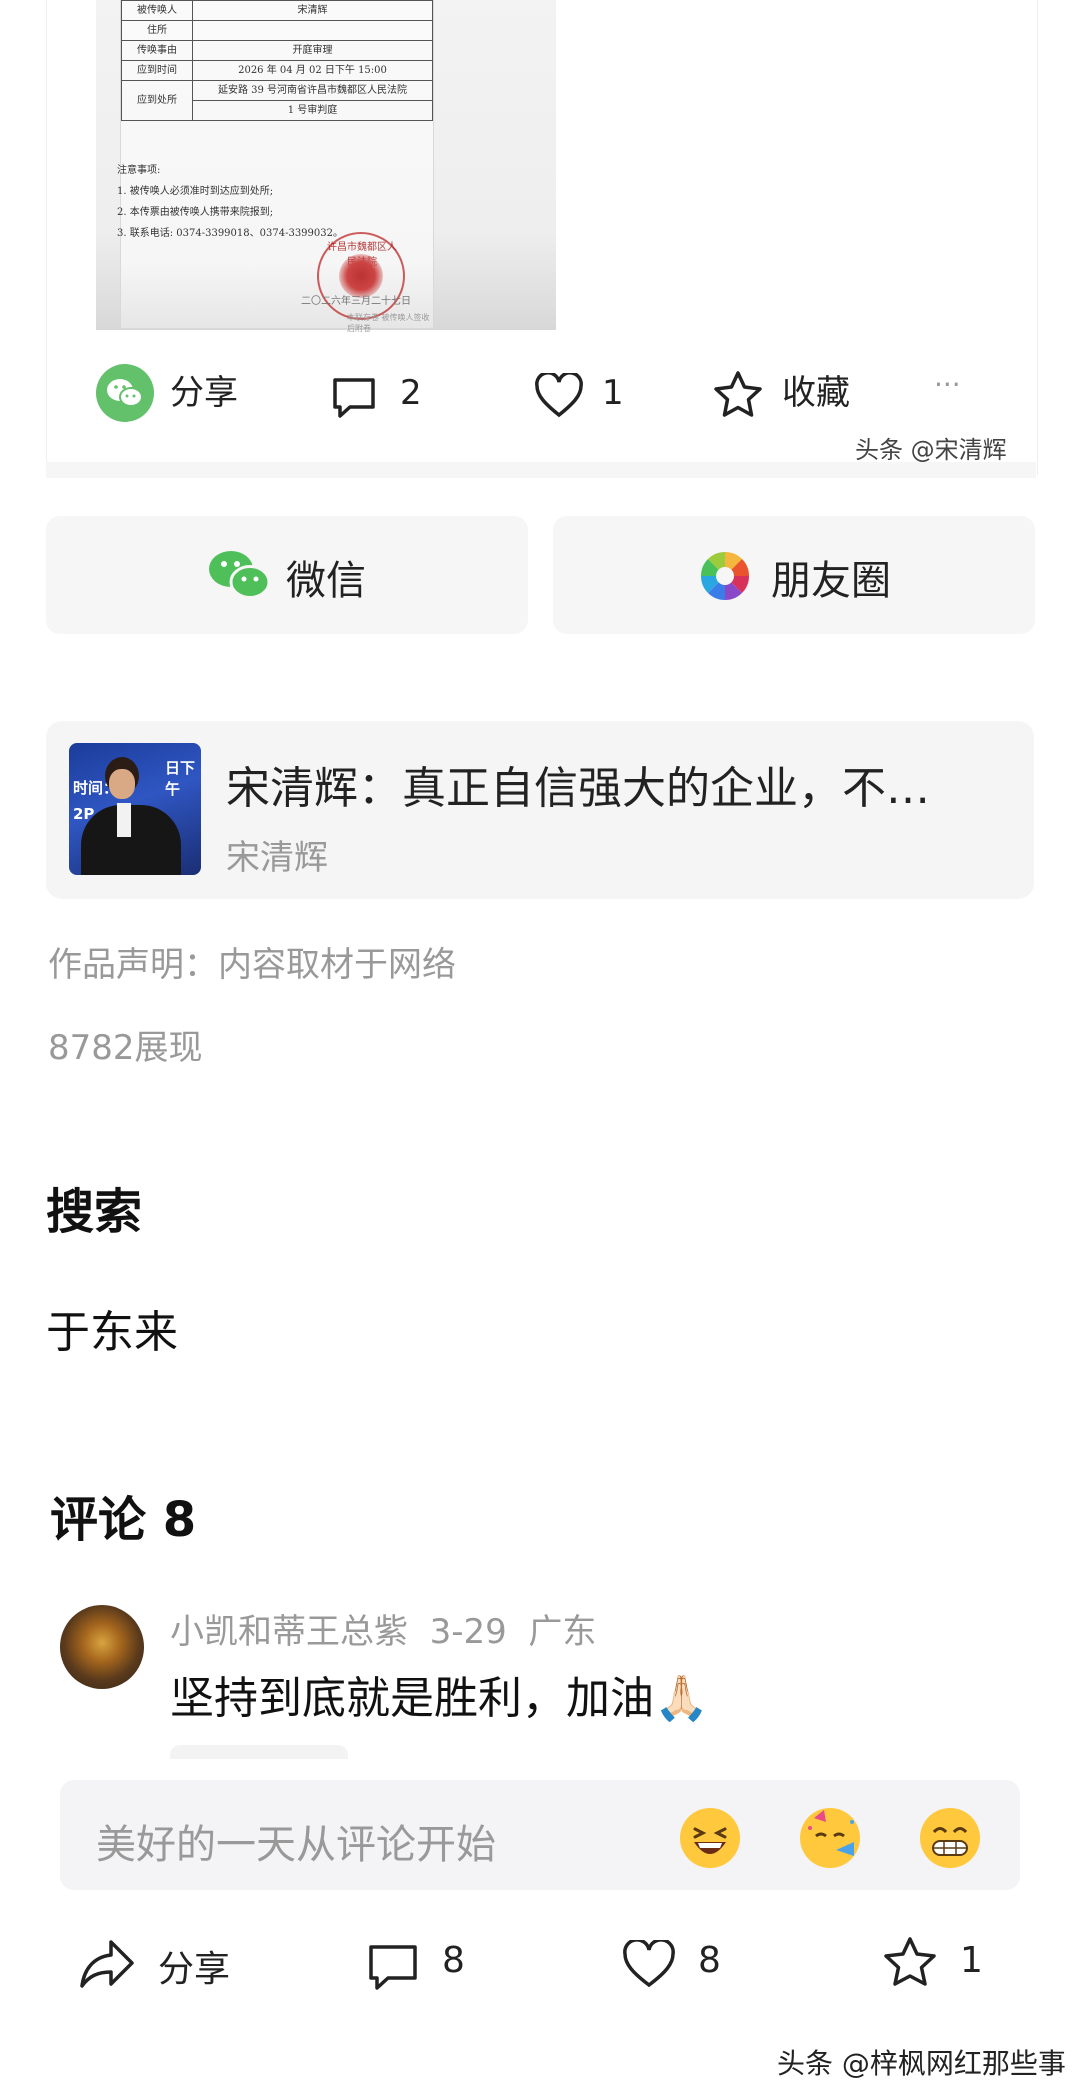 The width and height of the screenshot is (1080, 2087). I want to click on sign-note: 本联存卷 被传唤人签收后附卷, so click(388, 323).